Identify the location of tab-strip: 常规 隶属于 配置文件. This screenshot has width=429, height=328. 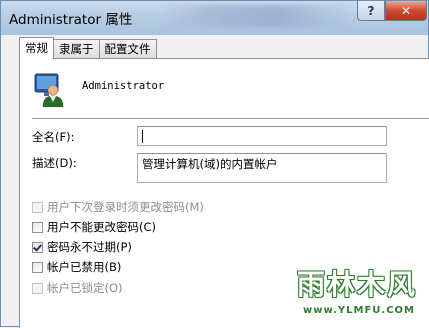
(88, 48).